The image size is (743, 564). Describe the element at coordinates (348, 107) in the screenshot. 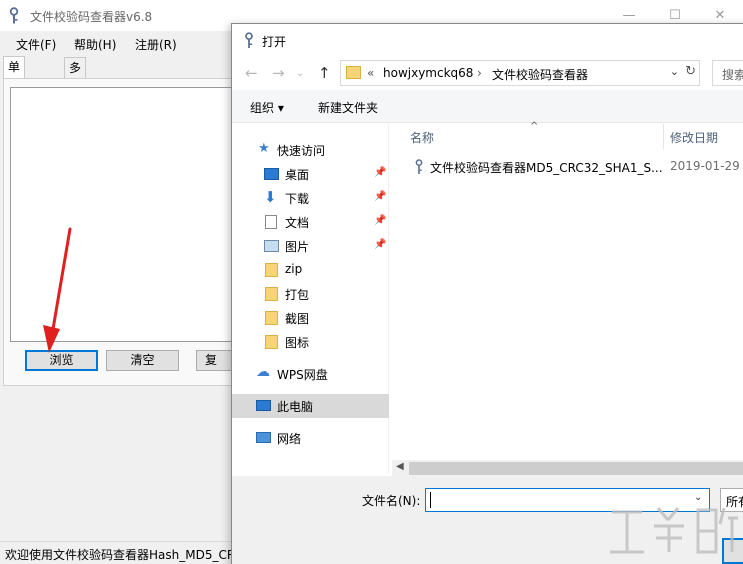

I see `new-folder-button: 新建文件夹` at that location.